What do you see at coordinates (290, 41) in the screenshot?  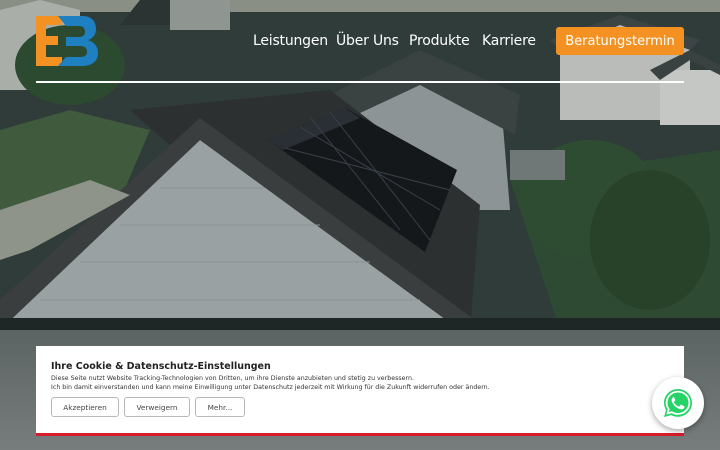 I see `nav-item-leistungen: Leistungen` at bounding box center [290, 41].